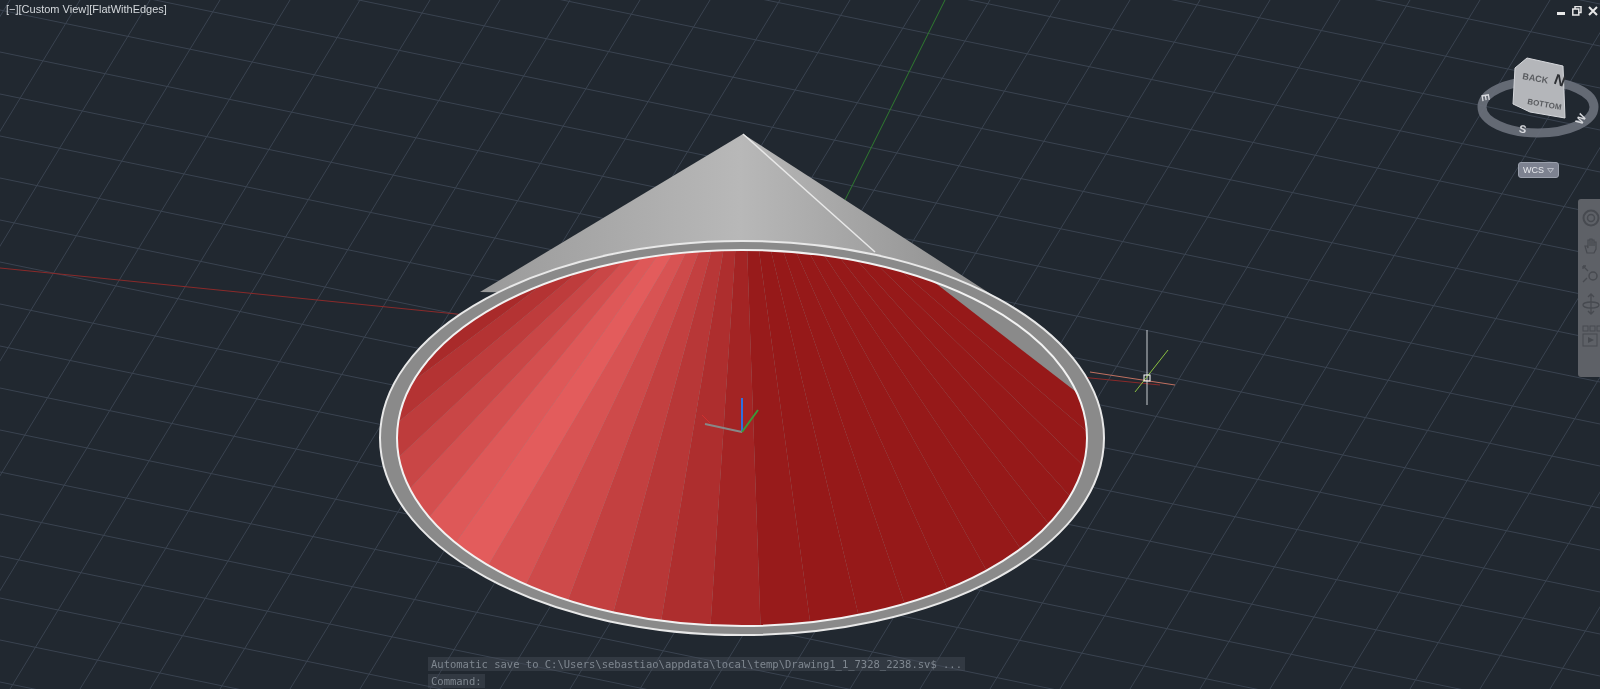 The width and height of the screenshot is (1600, 689). Describe the element at coordinates (1523, 129) in the screenshot. I see `compass-letter: S` at that location.